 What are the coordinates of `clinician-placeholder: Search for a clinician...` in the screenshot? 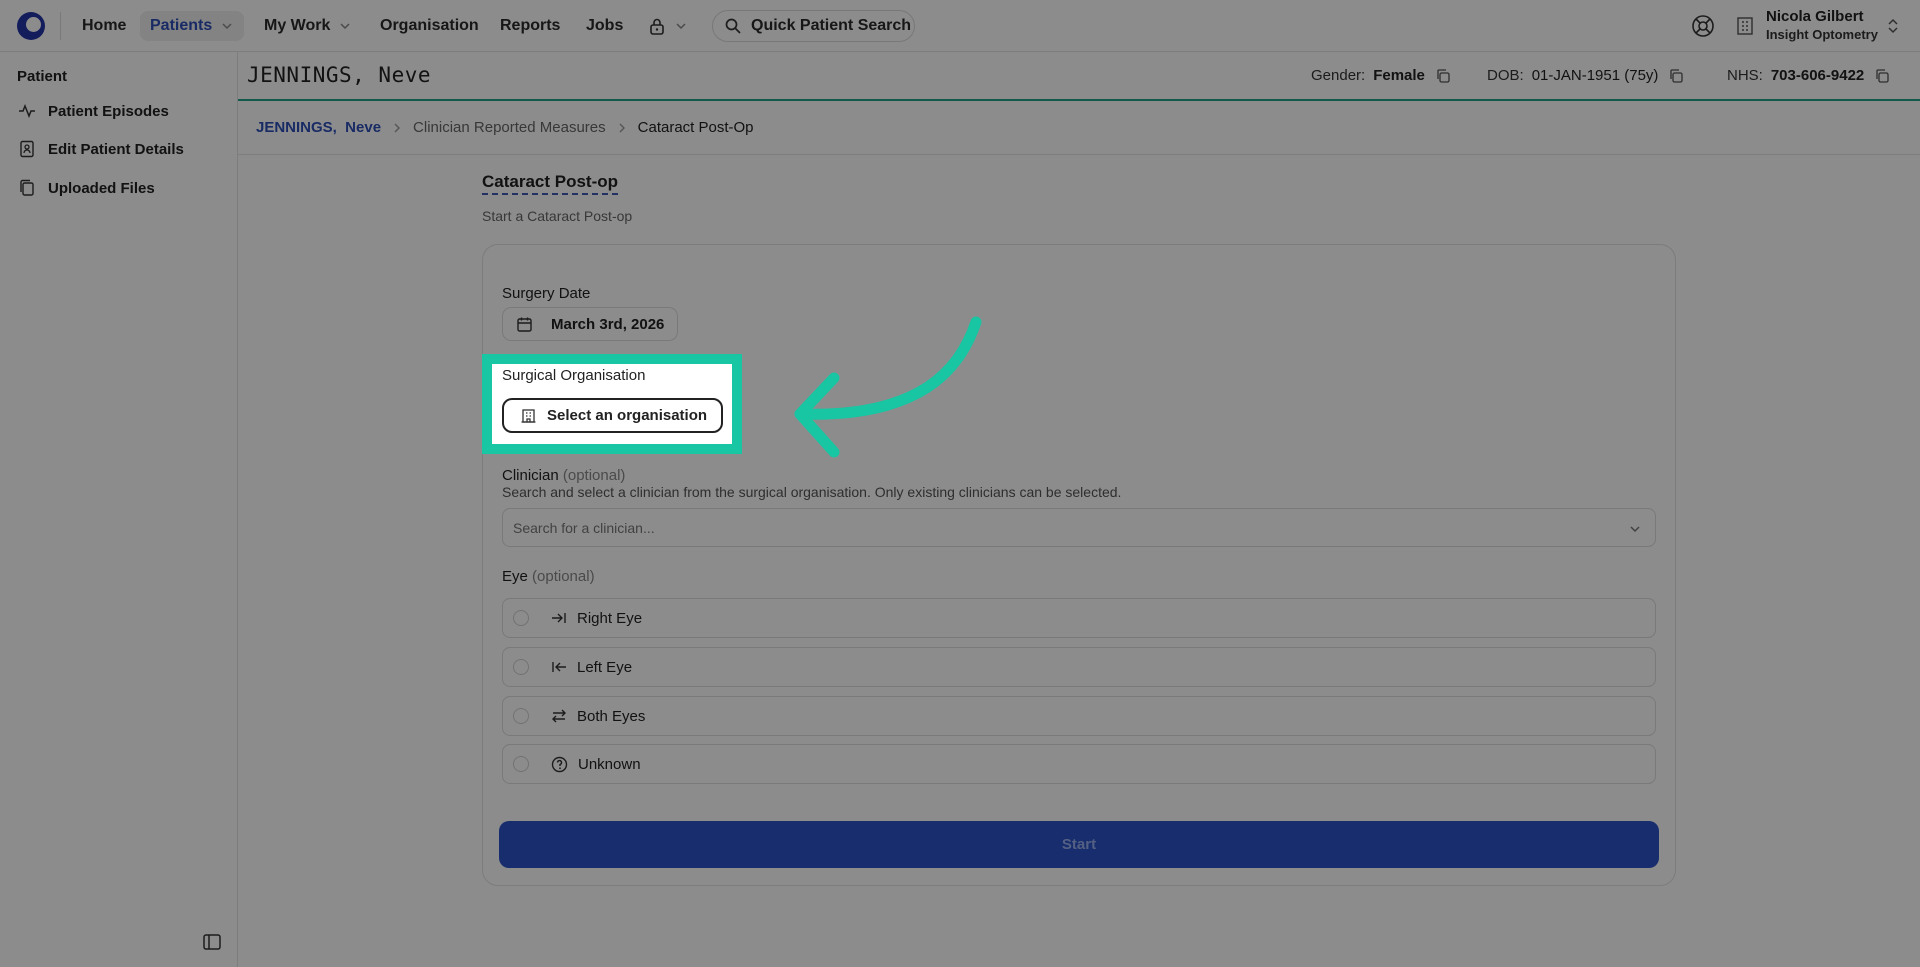 It's located at (584, 527).